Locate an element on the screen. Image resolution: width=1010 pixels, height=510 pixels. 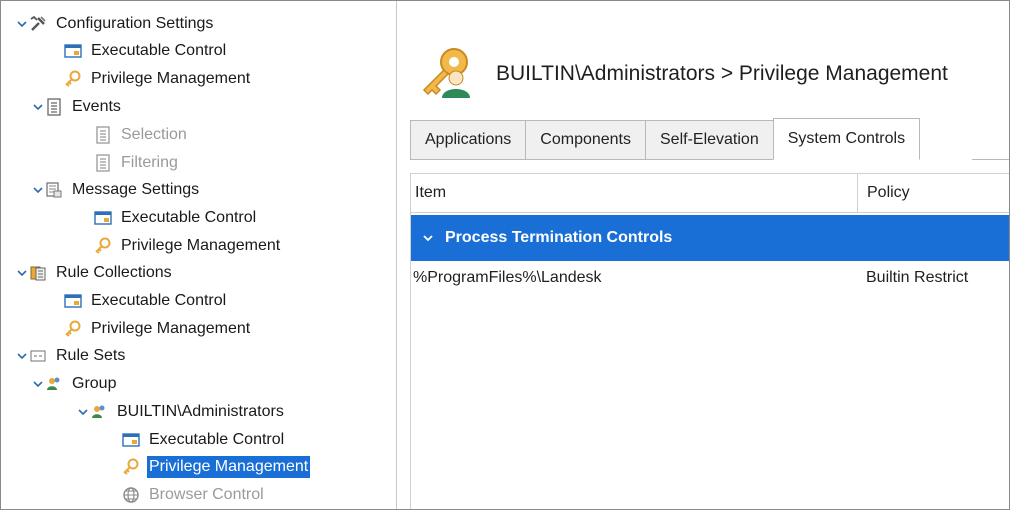
tree-item-rule-collections: Rule Collections is located at coordinates (94, 273).